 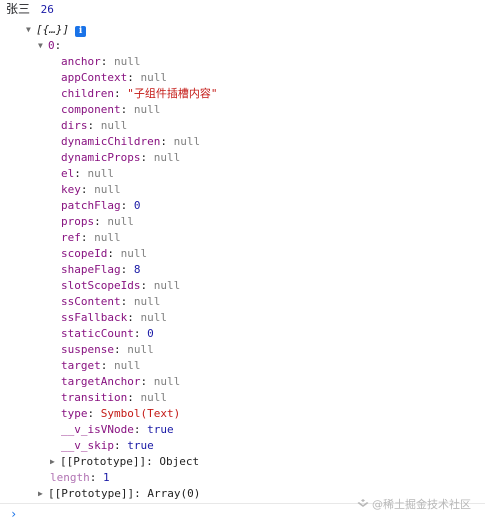 I want to click on property-key: staticCount, so click(x=97, y=333).